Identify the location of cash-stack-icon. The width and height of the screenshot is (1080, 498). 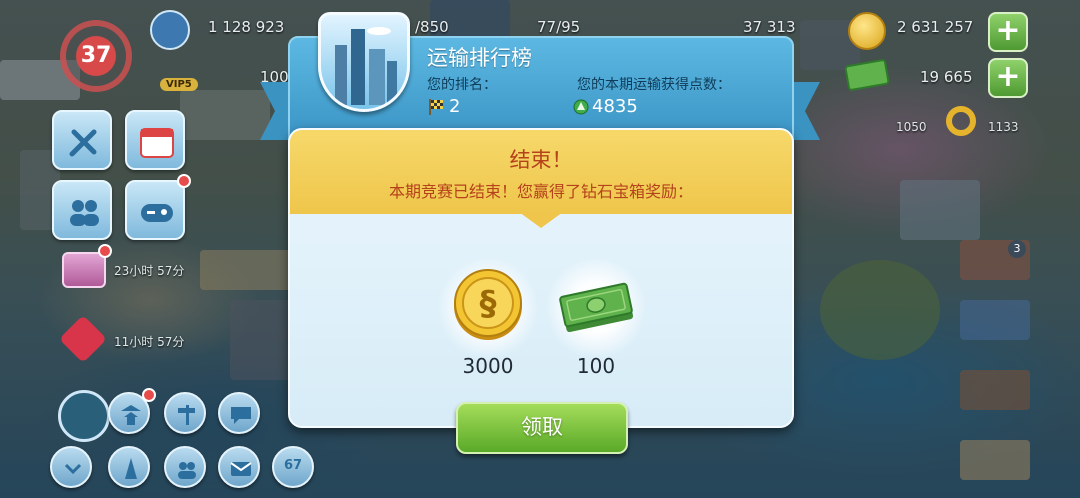
(596, 307).